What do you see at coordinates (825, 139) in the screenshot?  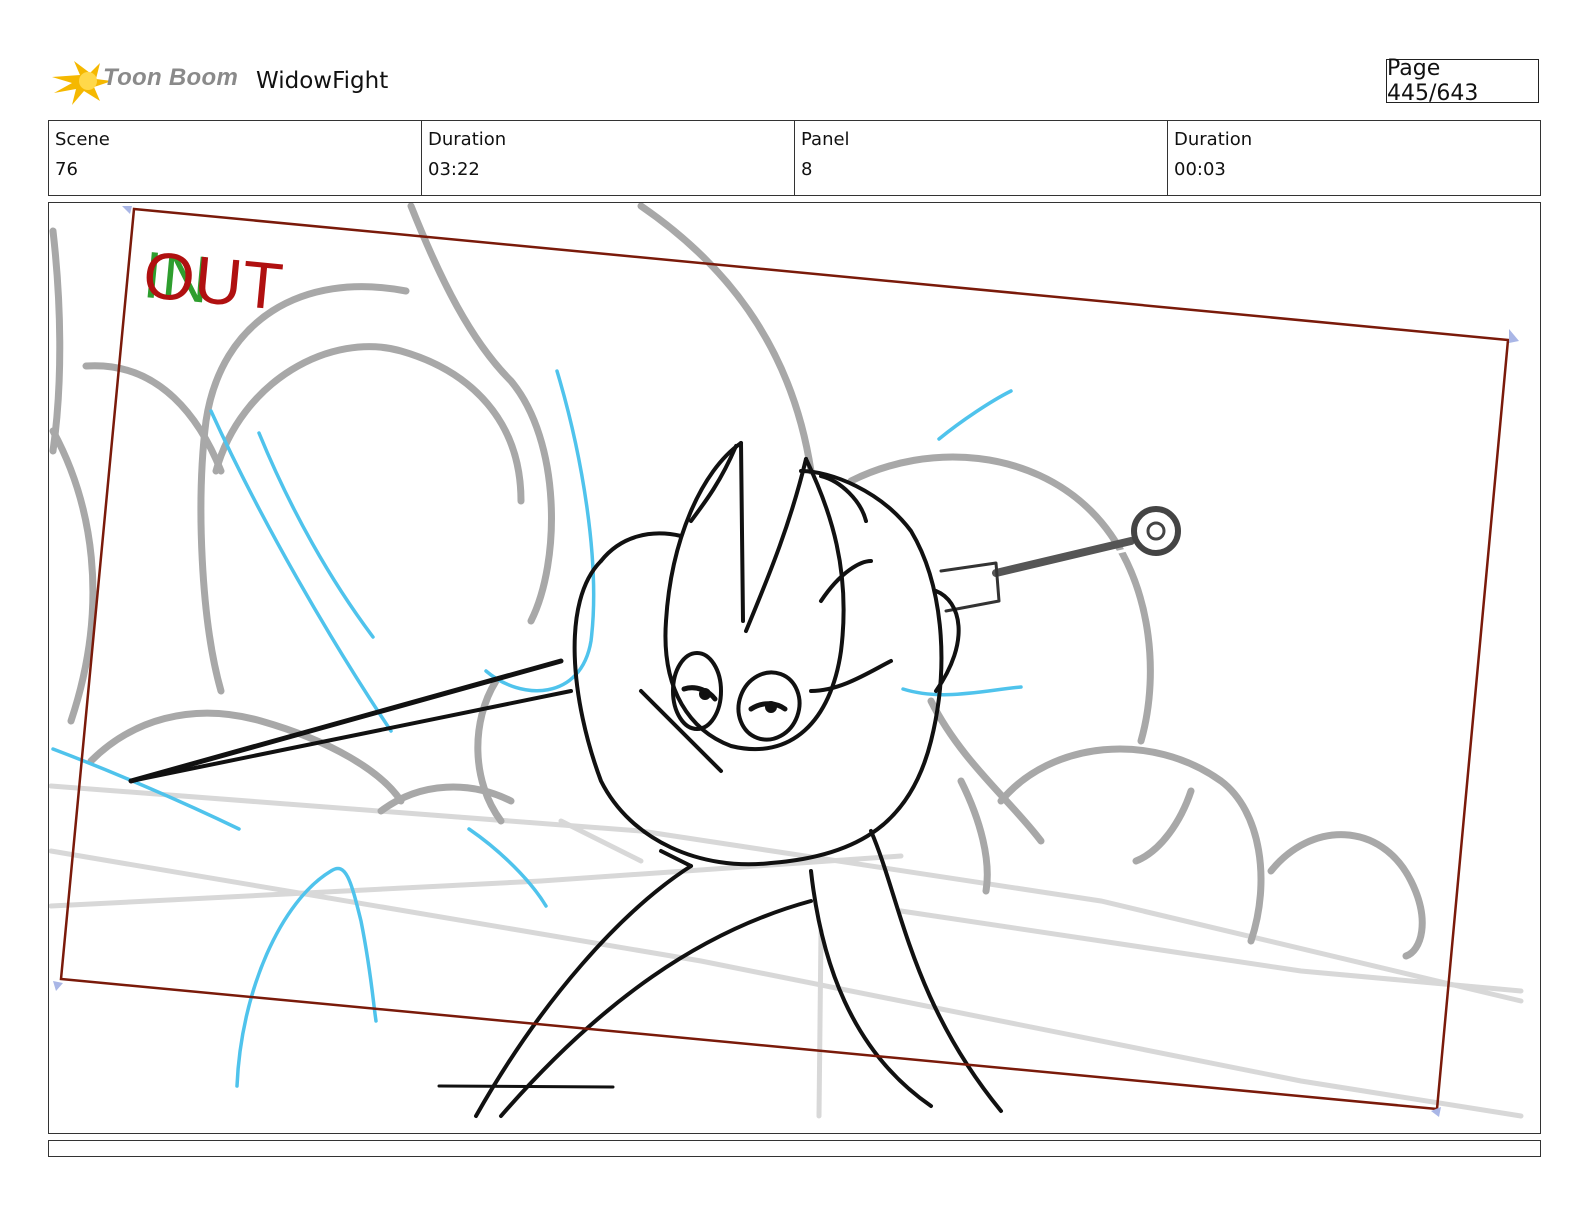 I see `panel-label: Panel` at bounding box center [825, 139].